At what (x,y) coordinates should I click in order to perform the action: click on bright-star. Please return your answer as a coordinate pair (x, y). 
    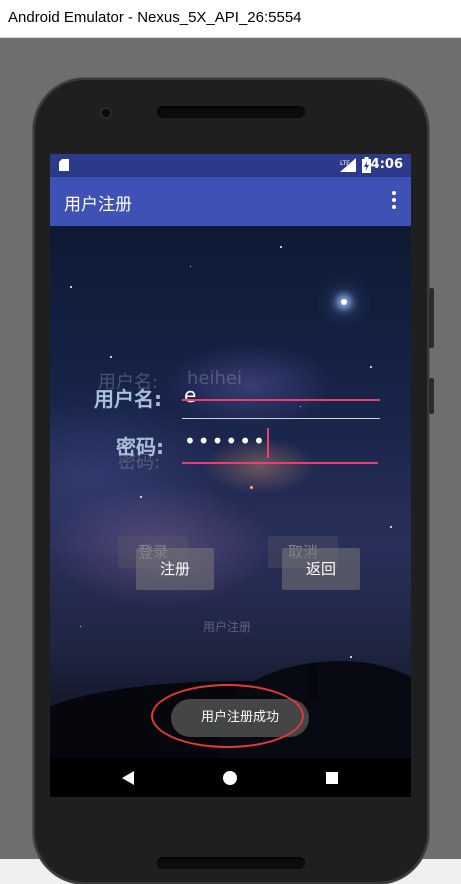
    Looking at the image, I should click on (344, 302).